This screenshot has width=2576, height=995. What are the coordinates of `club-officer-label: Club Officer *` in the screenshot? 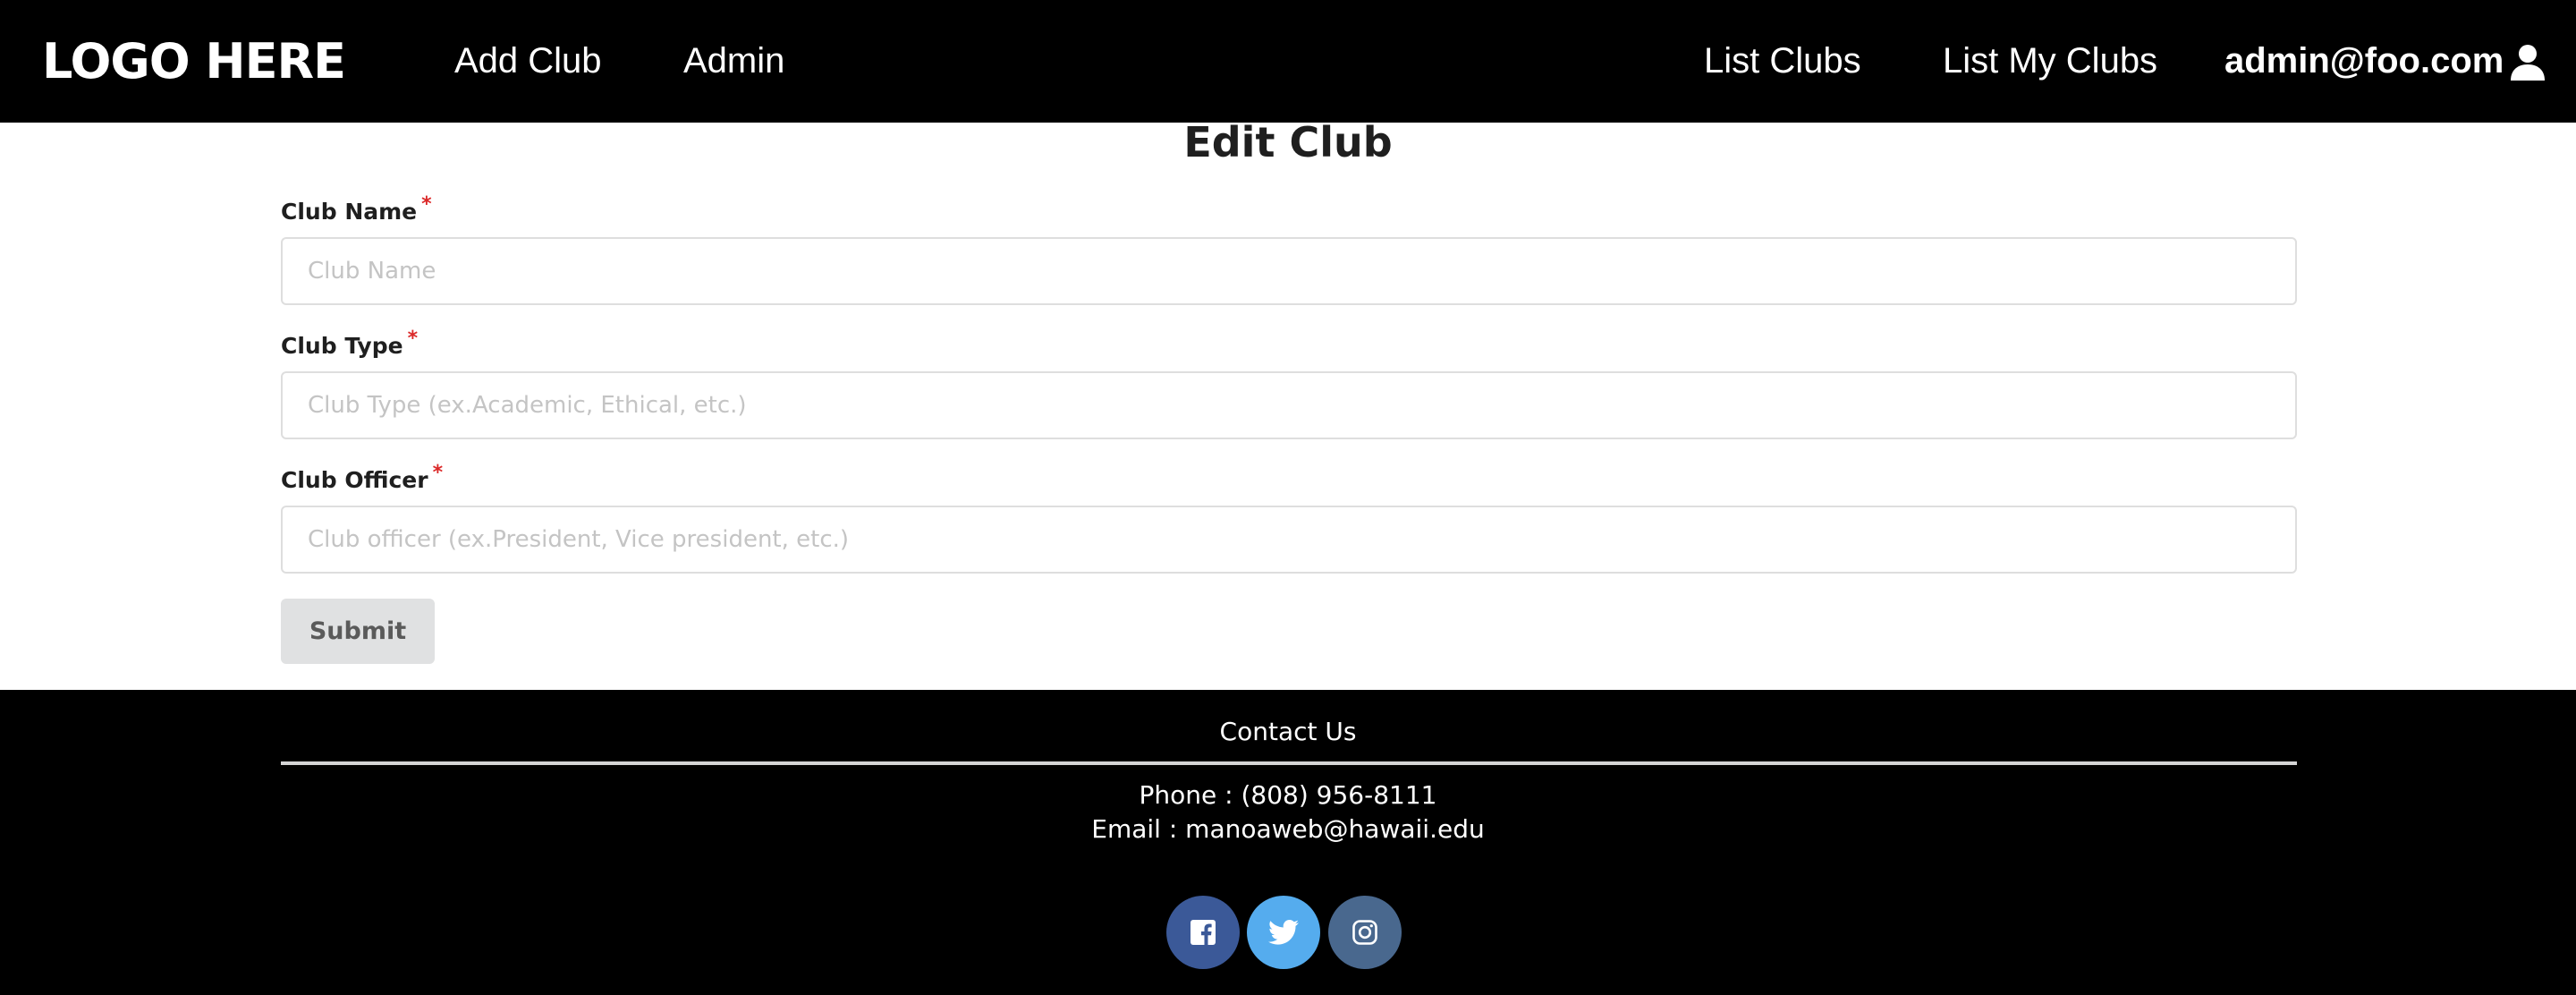 It's located at (362, 478).